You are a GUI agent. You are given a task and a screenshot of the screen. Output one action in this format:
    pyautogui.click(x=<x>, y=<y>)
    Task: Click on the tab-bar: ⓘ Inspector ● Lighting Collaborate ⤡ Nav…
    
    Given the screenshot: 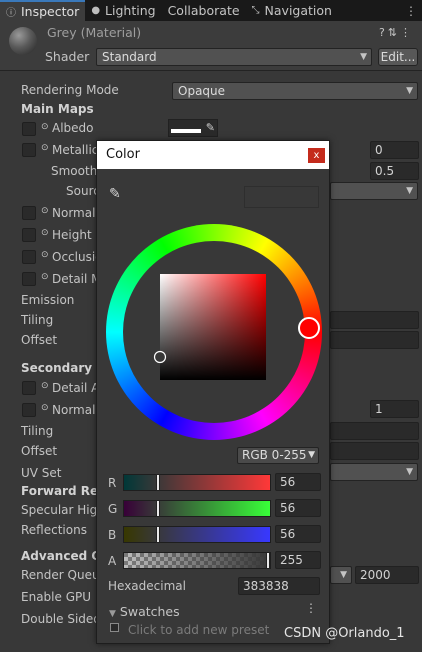 What is the action you would take?
    pyautogui.click(x=211, y=10)
    